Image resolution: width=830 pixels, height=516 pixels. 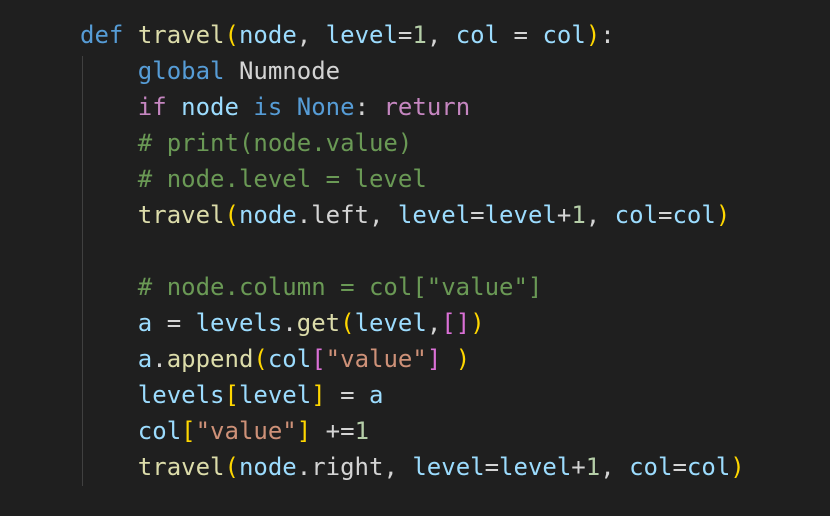 I want to click on code-token: is, so click(x=268, y=107).